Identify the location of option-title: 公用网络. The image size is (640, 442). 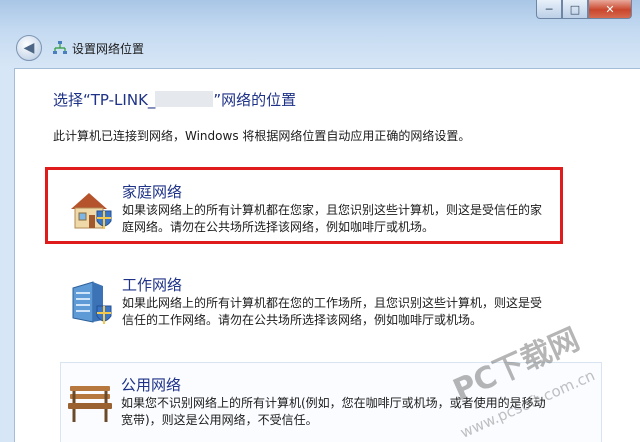
(151, 385).